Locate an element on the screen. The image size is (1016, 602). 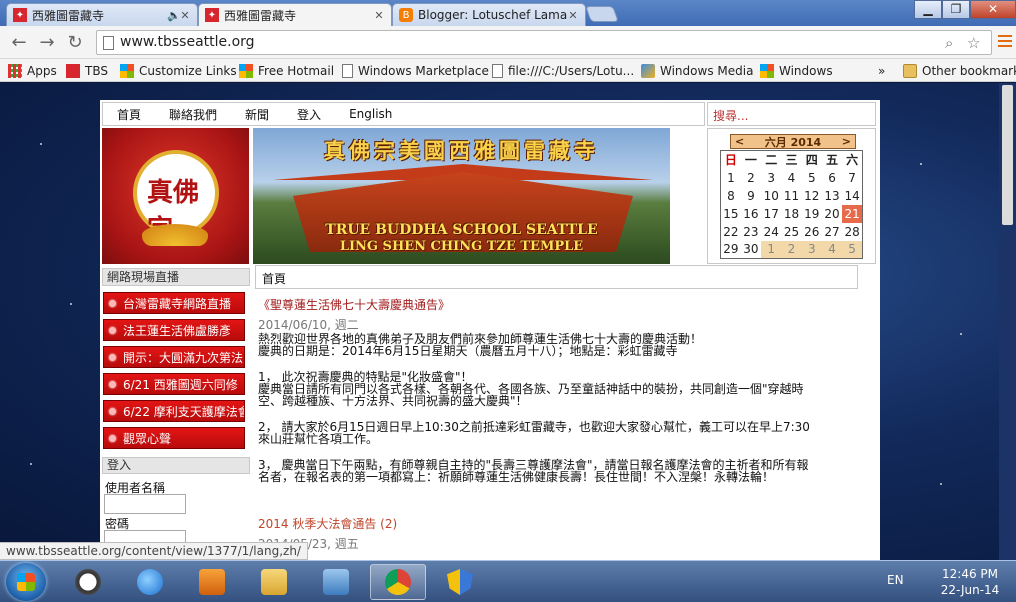
calendar-day: 13 is located at coordinates (832, 196).